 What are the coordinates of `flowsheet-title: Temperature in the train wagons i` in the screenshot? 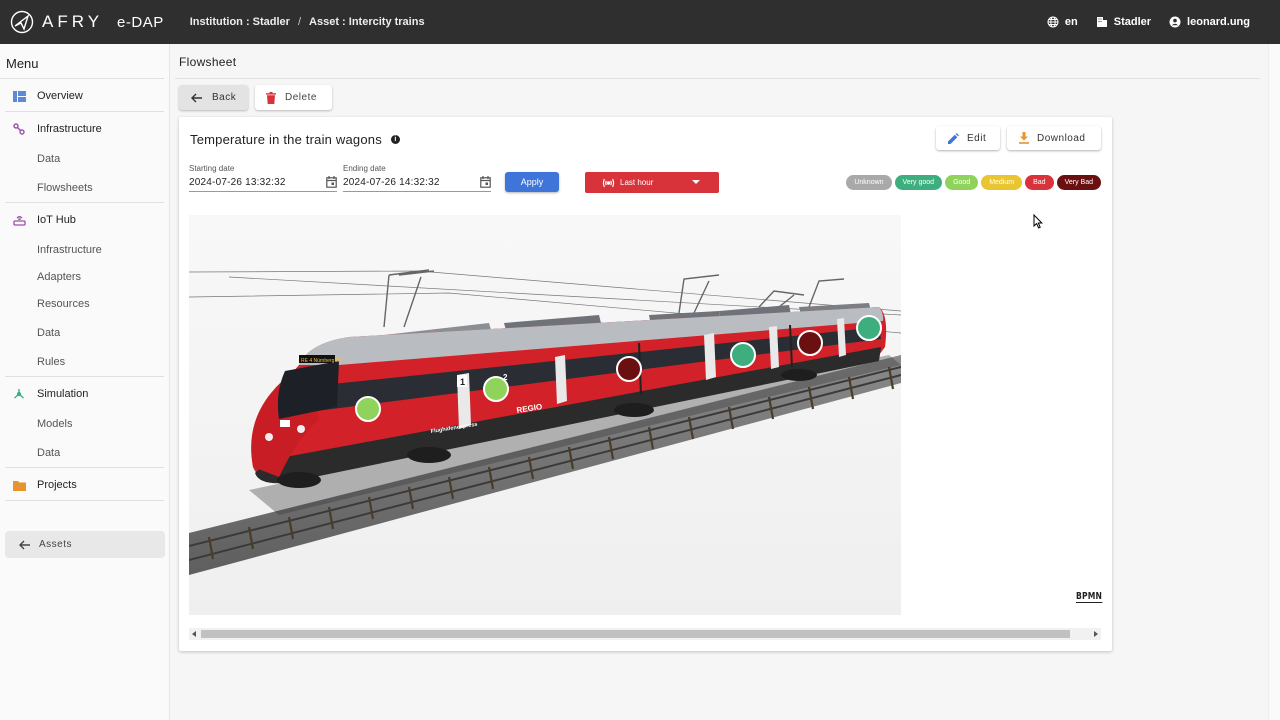 It's located at (295, 139).